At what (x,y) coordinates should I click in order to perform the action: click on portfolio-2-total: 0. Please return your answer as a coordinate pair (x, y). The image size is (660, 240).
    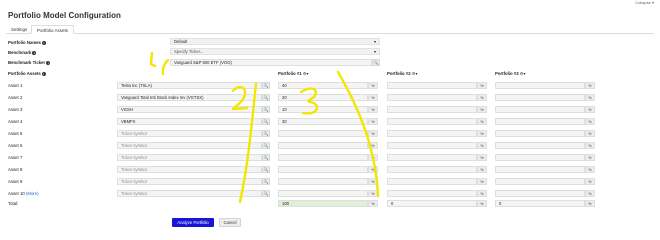
    Looking at the image, I should click on (432, 203).